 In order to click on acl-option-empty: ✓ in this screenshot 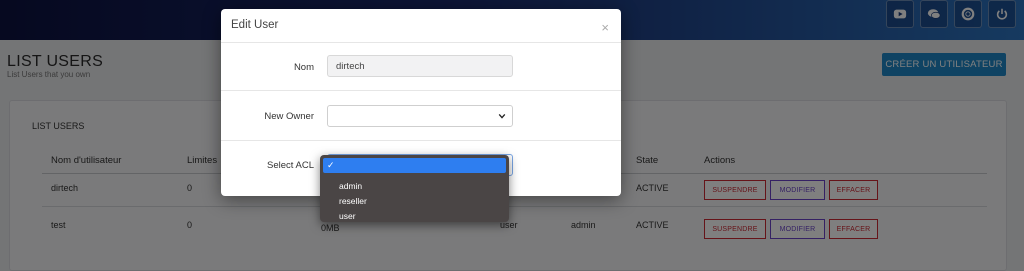, I will do `click(414, 165)`.